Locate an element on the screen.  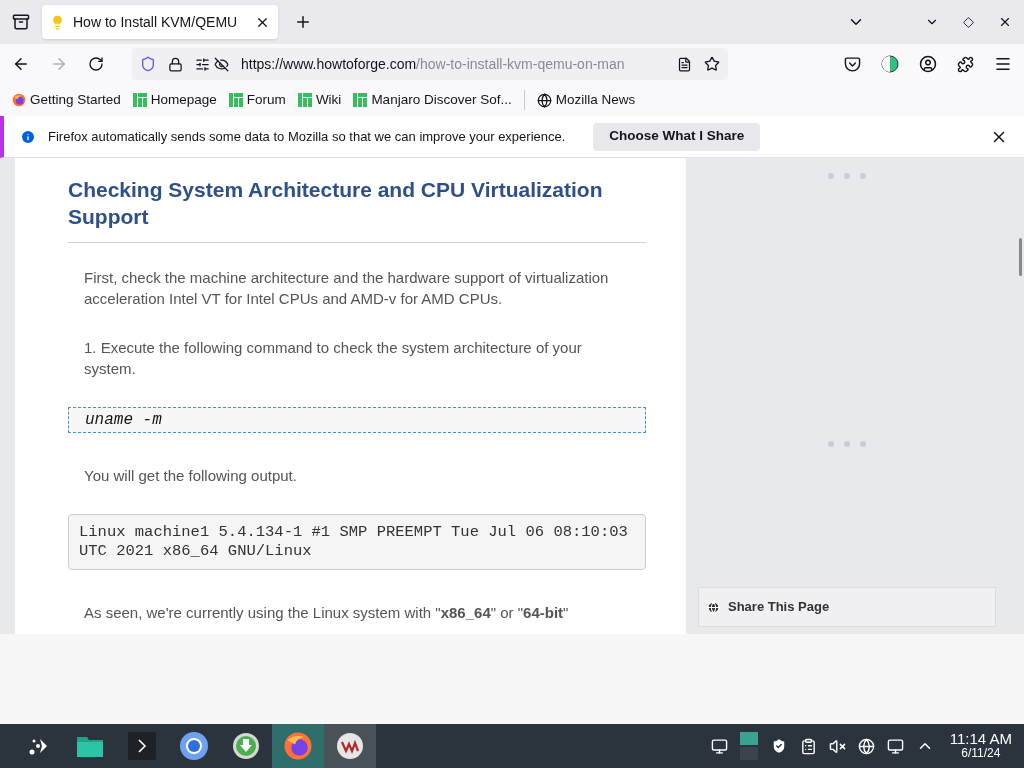
pocket-icon is located at coordinates (852, 64).